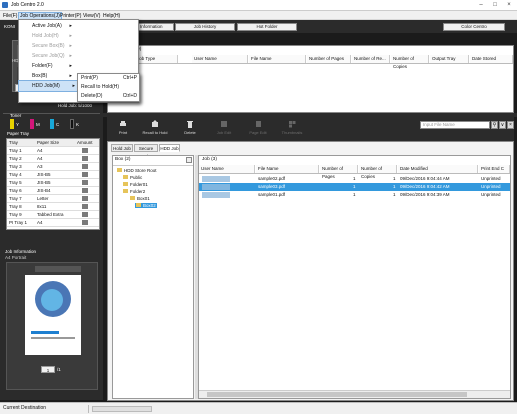  I want to click on preview-toolbar, so click(58, 269).